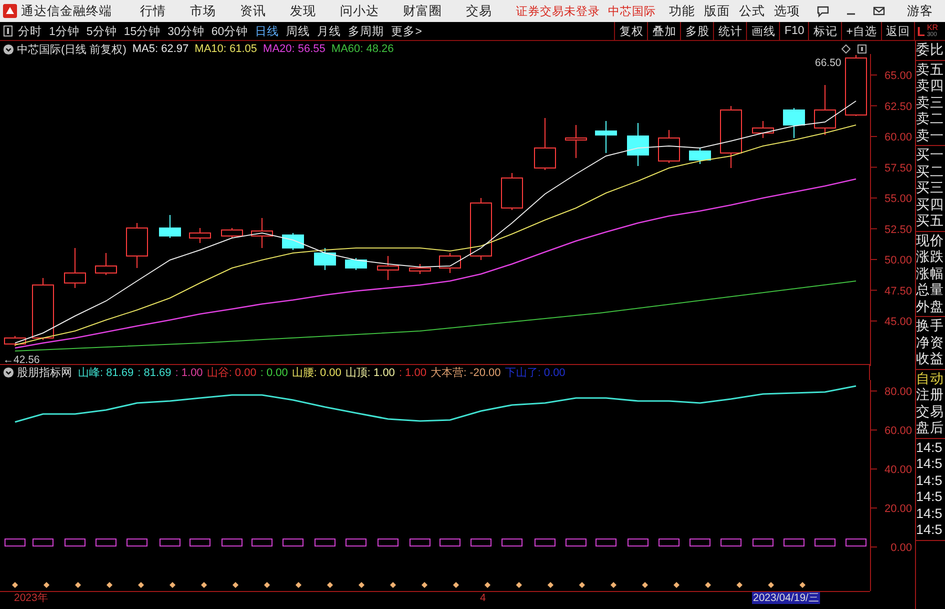 The image size is (945, 609). What do you see at coordinates (930, 86) in the screenshot?
I see `quote-field-label: 卖四` at bounding box center [930, 86].